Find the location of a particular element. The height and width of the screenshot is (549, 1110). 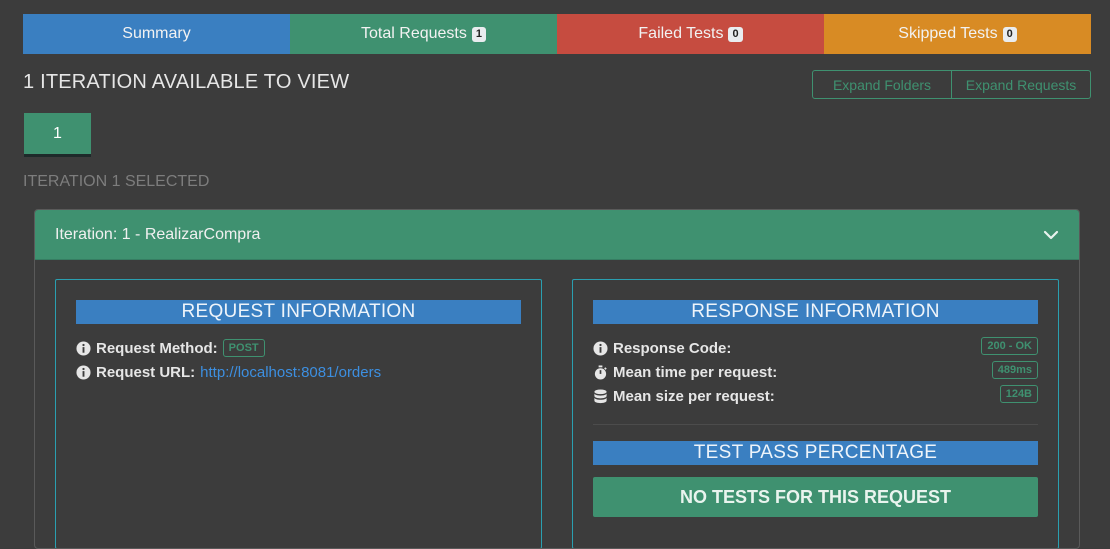

no-tests-banner: NO TESTS FOR THIS REQUEST is located at coordinates (815, 497).